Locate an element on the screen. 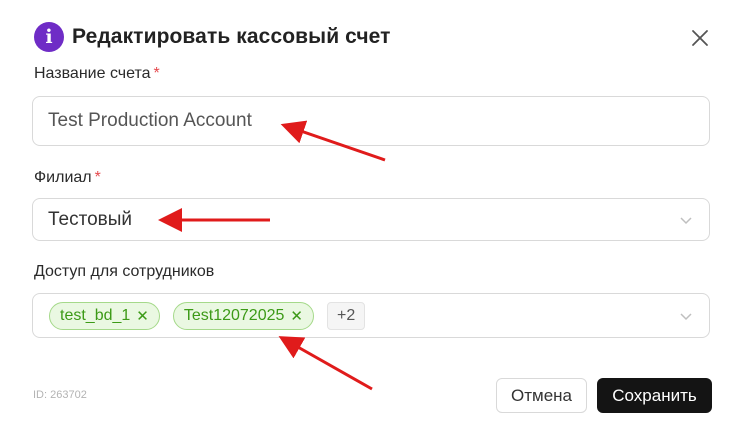 The height and width of the screenshot is (432, 741). tag-label: test_bd_1 is located at coordinates (95, 315).